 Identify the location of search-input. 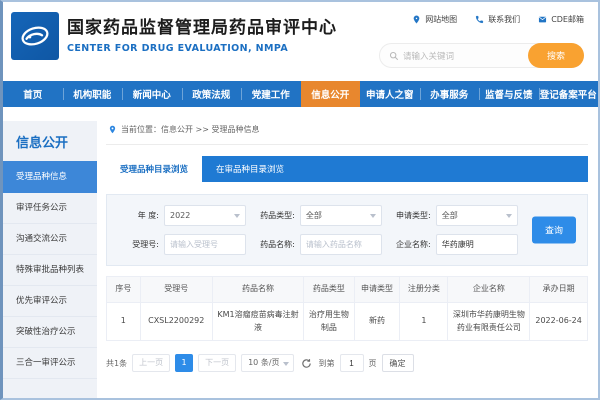
(465, 55).